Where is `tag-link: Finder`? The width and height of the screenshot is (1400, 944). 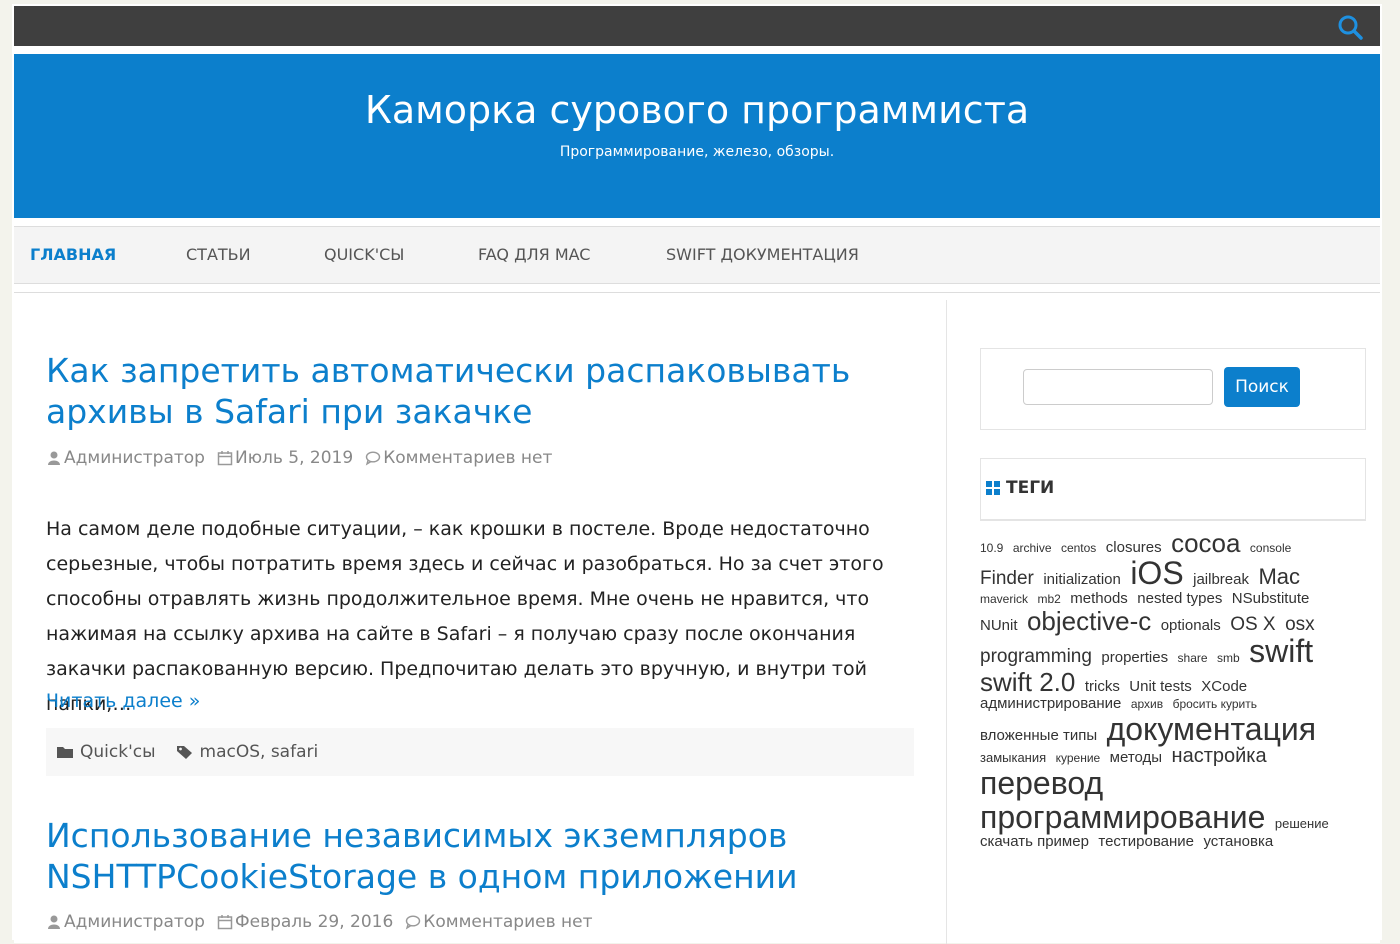
tag-link: Finder is located at coordinates (1007, 578).